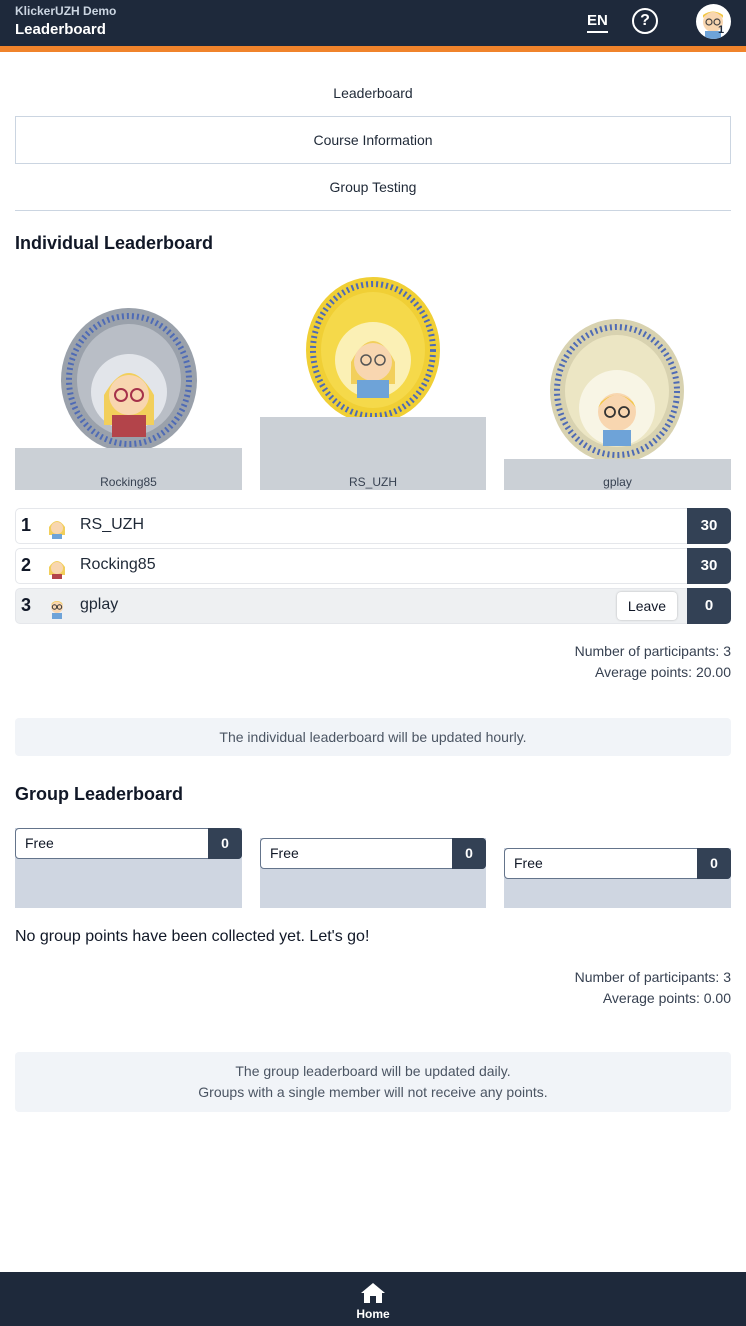  I want to click on leaderboard-row-own: 3 gplay Leave 0, so click(373, 606).